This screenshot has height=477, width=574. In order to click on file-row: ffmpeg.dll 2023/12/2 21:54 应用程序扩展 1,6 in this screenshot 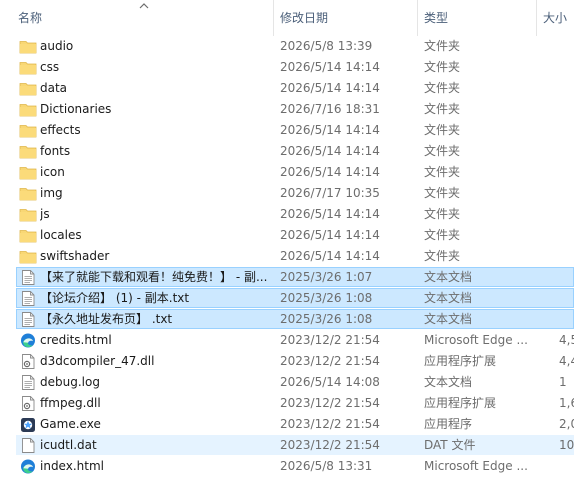, I will do `click(287, 403)`.